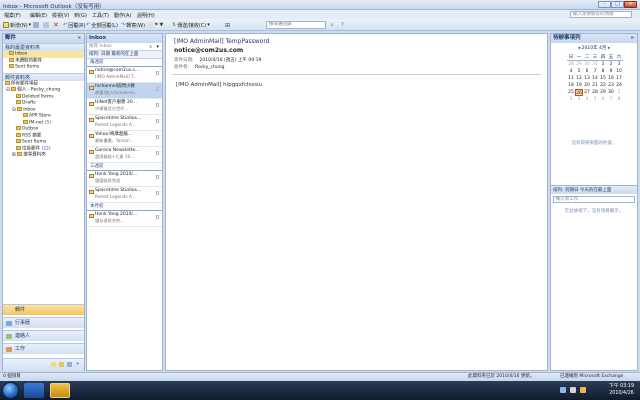 This screenshot has height=400, width=640. Describe the element at coordinates (579, 78) in the screenshot. I see `calendar-day: 12` at that location.